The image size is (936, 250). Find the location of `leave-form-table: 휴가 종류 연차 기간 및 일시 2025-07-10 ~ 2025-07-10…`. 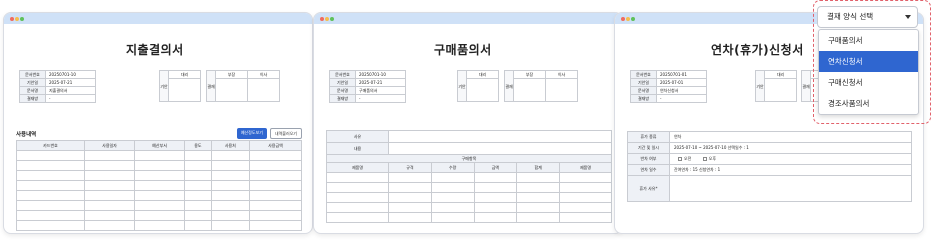

leave-form-table: 휴가 종류 연차 기간 및 일시 2025-07-10 ~ 2025-07-10… is located at coordinates (769, 166).